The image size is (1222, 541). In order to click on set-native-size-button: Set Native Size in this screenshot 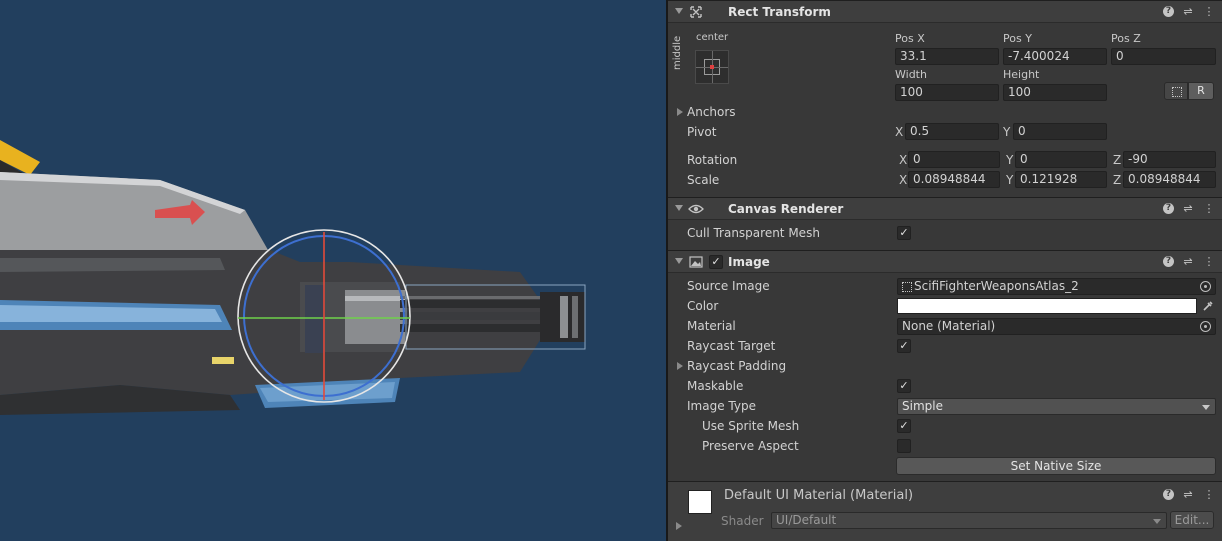, I will do `click(1056, 466)`.